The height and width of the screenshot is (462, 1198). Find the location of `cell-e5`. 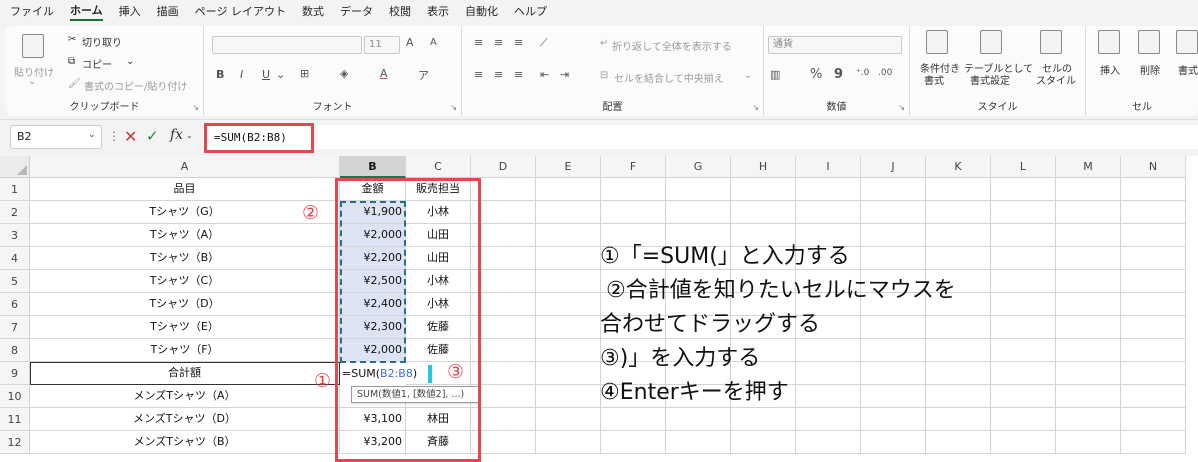

cell-e5 is located at coordinates (568, 281).